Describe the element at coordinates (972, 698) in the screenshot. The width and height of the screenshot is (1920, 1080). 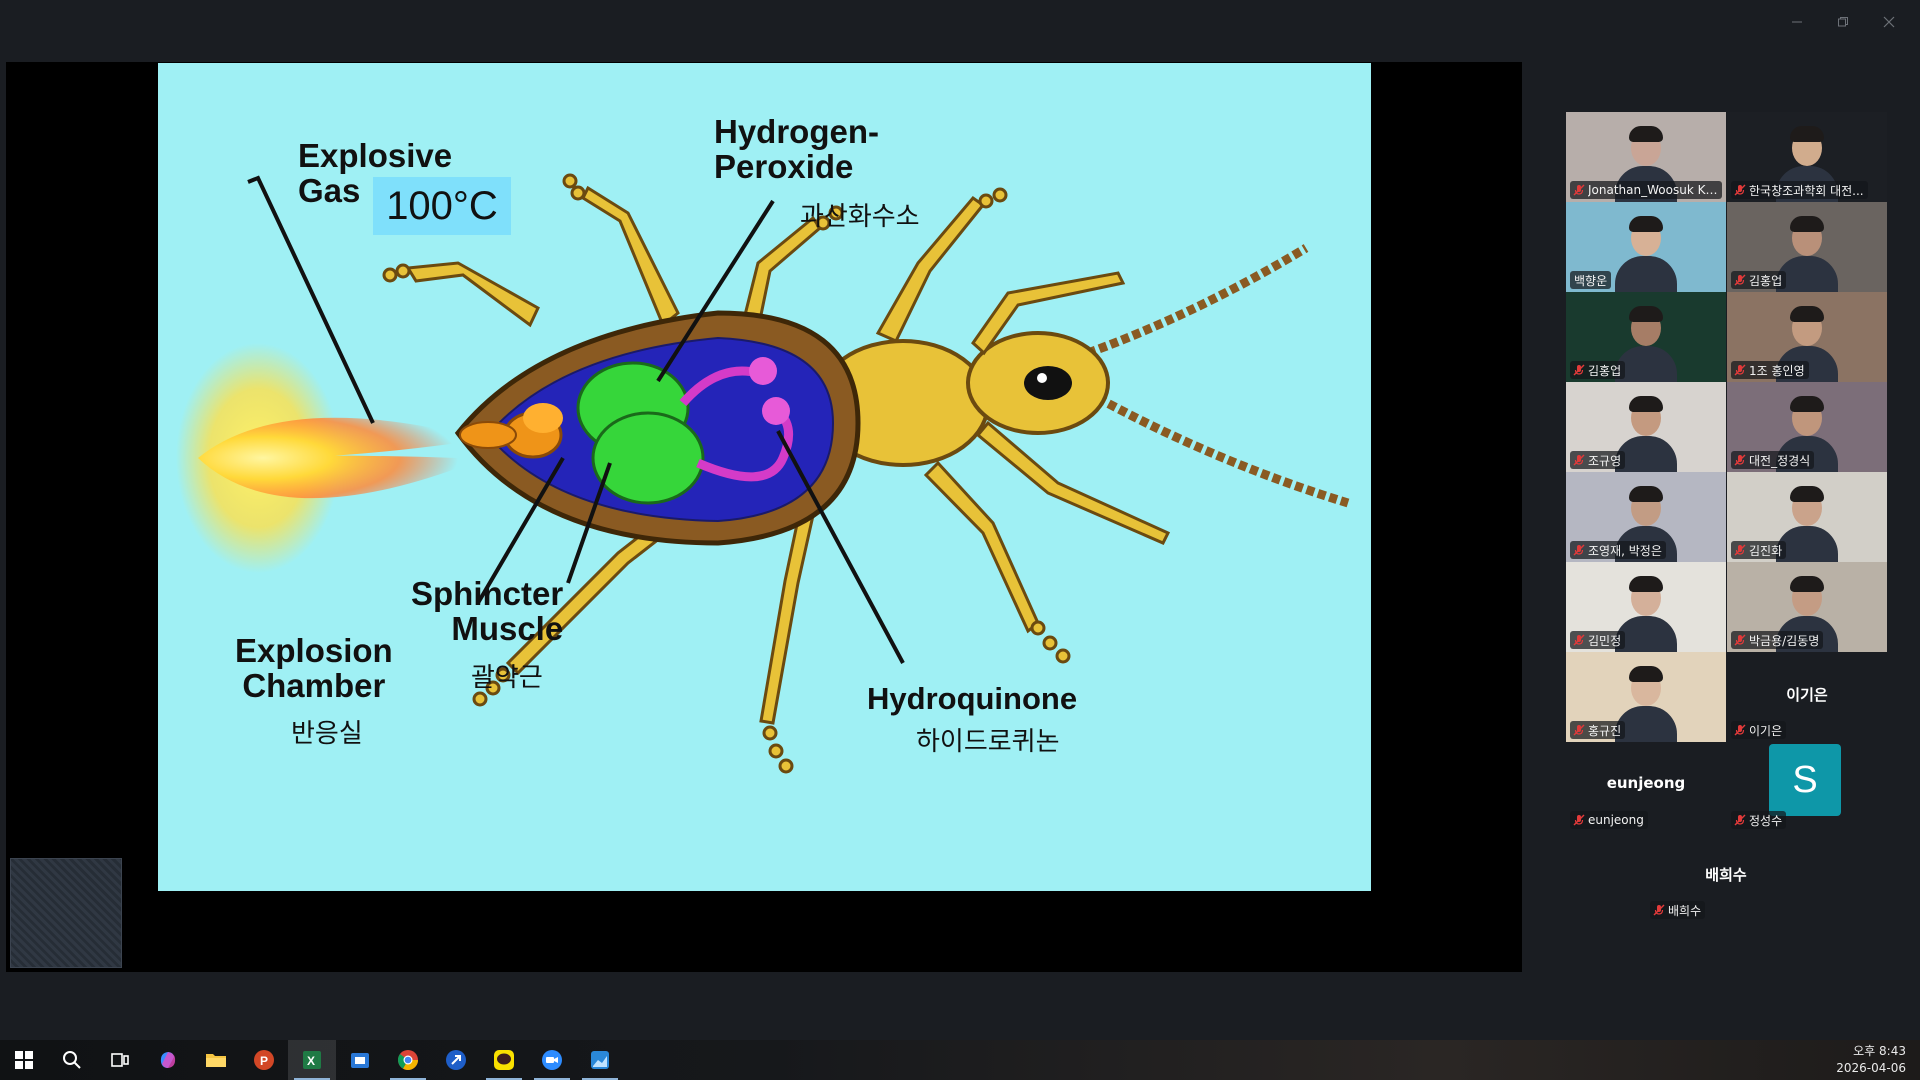
I see `hydroquinone-label: Hydroquinone` at that location.